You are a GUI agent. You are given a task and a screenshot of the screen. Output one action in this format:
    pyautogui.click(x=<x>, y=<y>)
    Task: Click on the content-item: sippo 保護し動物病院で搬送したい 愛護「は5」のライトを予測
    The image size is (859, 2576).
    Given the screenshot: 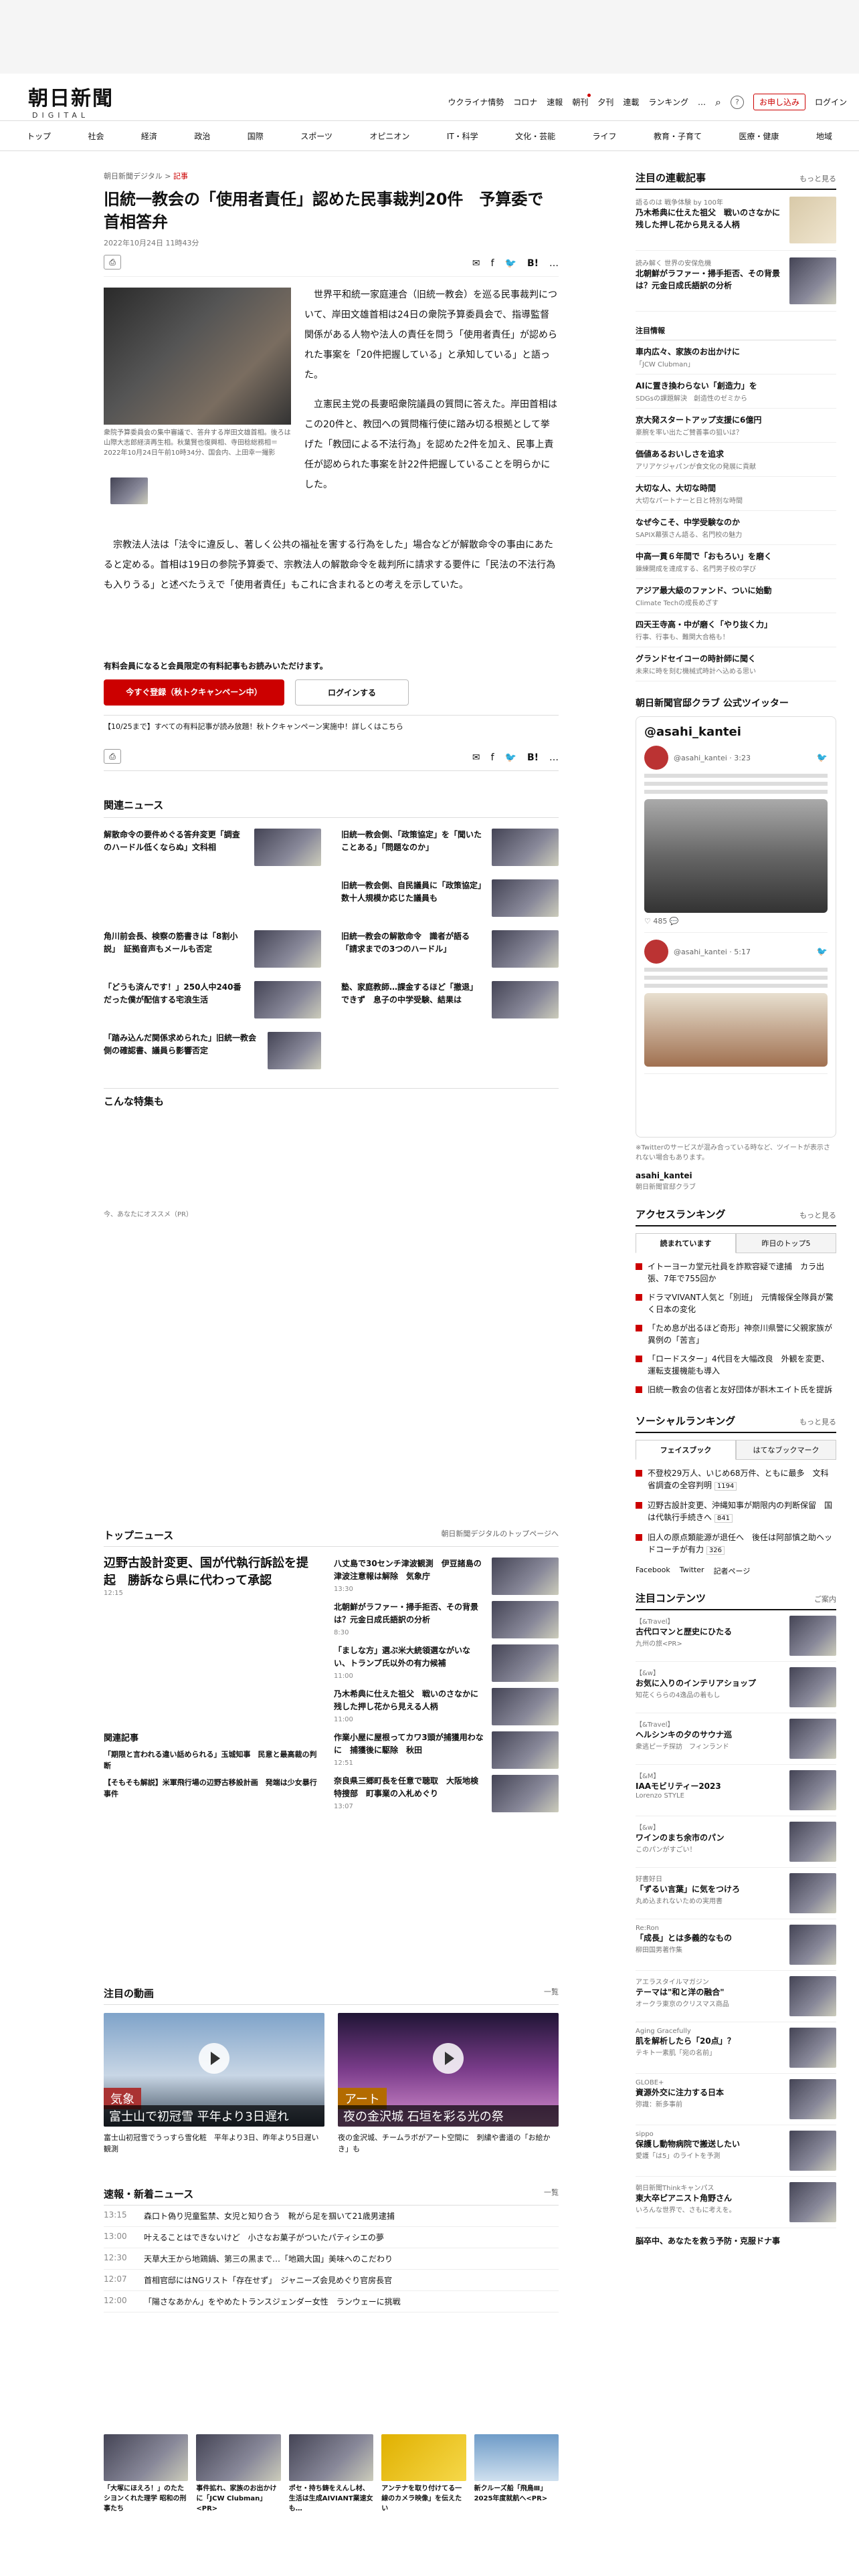 What is the action you would take?
    pyautogui.click(x=736, y=2151)
    